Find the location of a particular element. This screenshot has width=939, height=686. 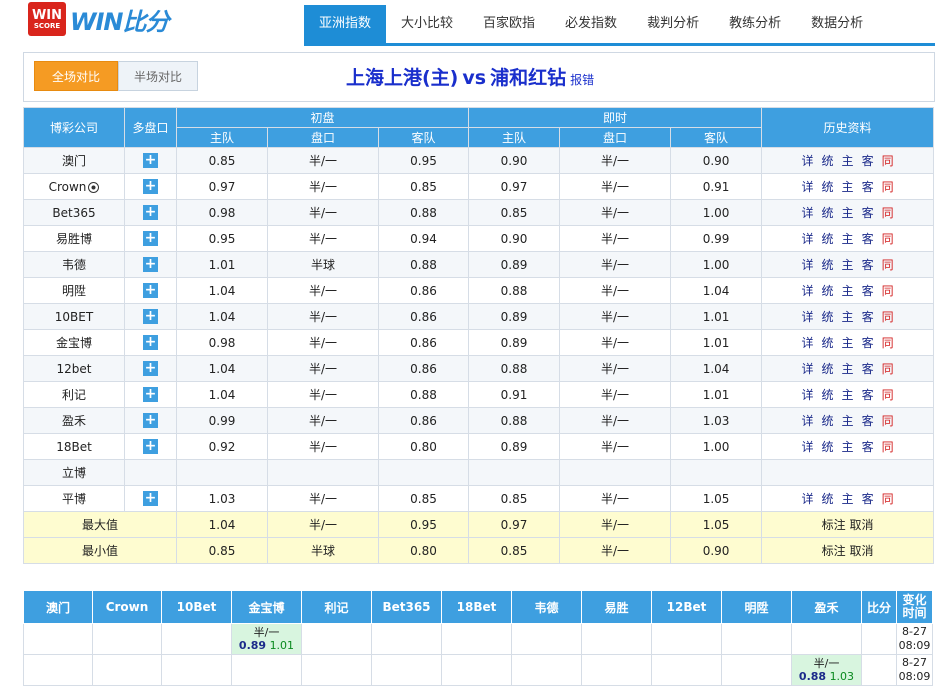

nav-tab: 必发指数 is located at coordinates (591, 24).